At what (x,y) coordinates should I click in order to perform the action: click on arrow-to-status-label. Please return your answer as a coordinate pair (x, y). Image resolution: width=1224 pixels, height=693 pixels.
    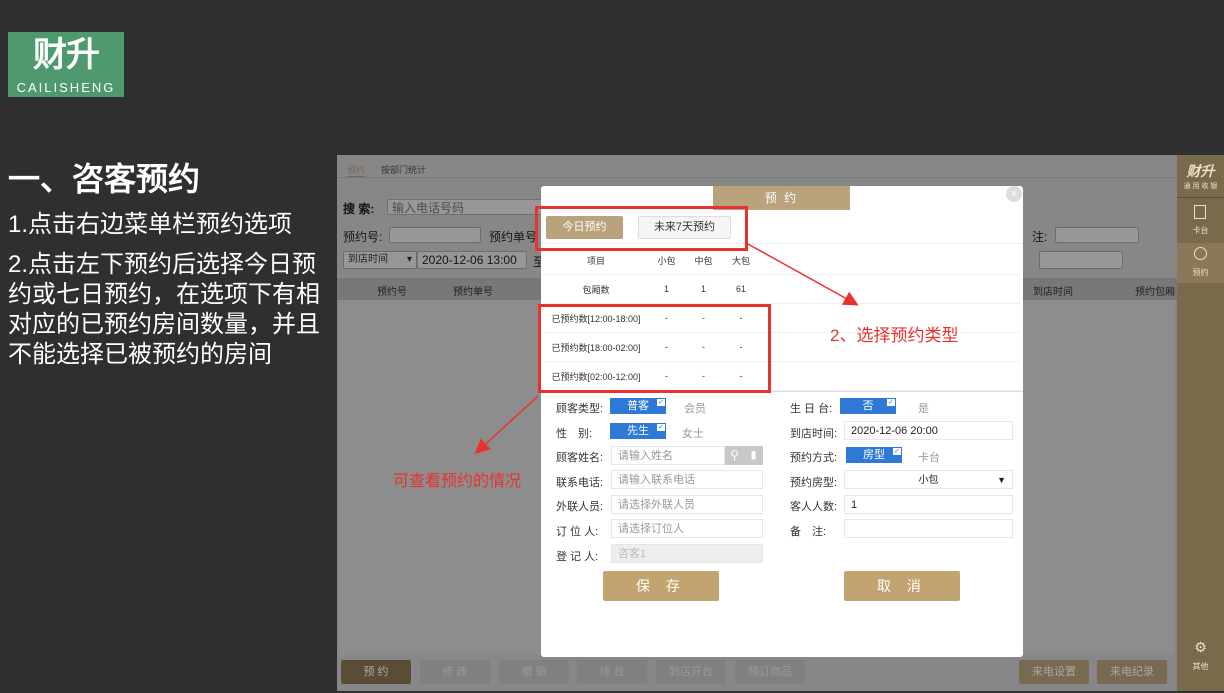
    Looking at the image, I should click on (506, 425).